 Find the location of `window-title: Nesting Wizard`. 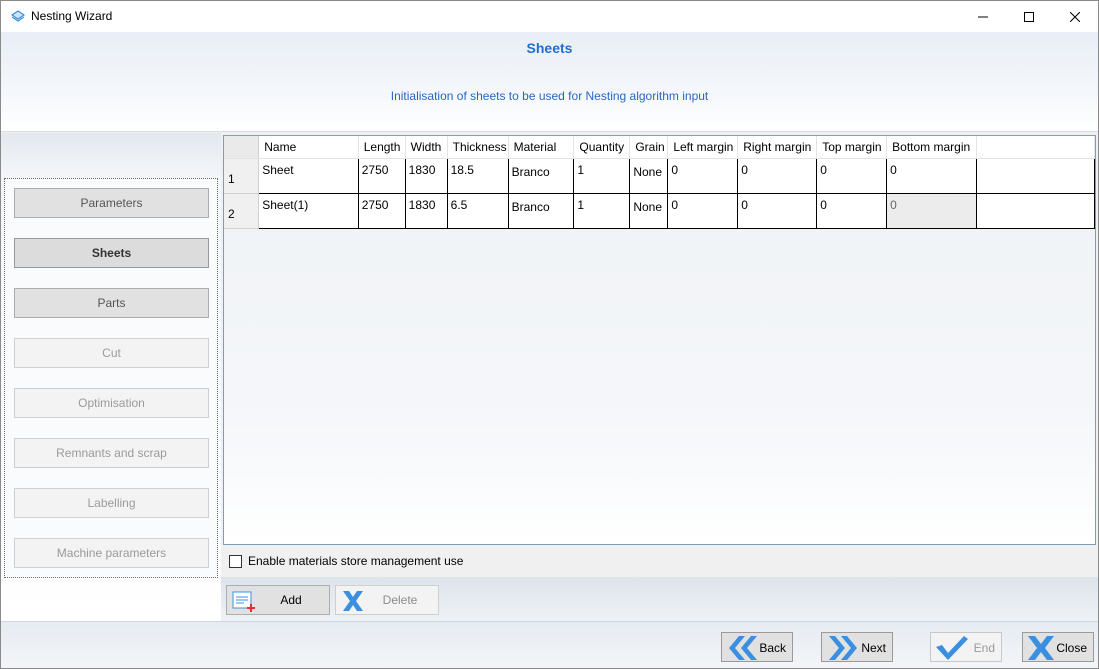

window-title: Nesting Wizard is located at coordinates (72, 16).